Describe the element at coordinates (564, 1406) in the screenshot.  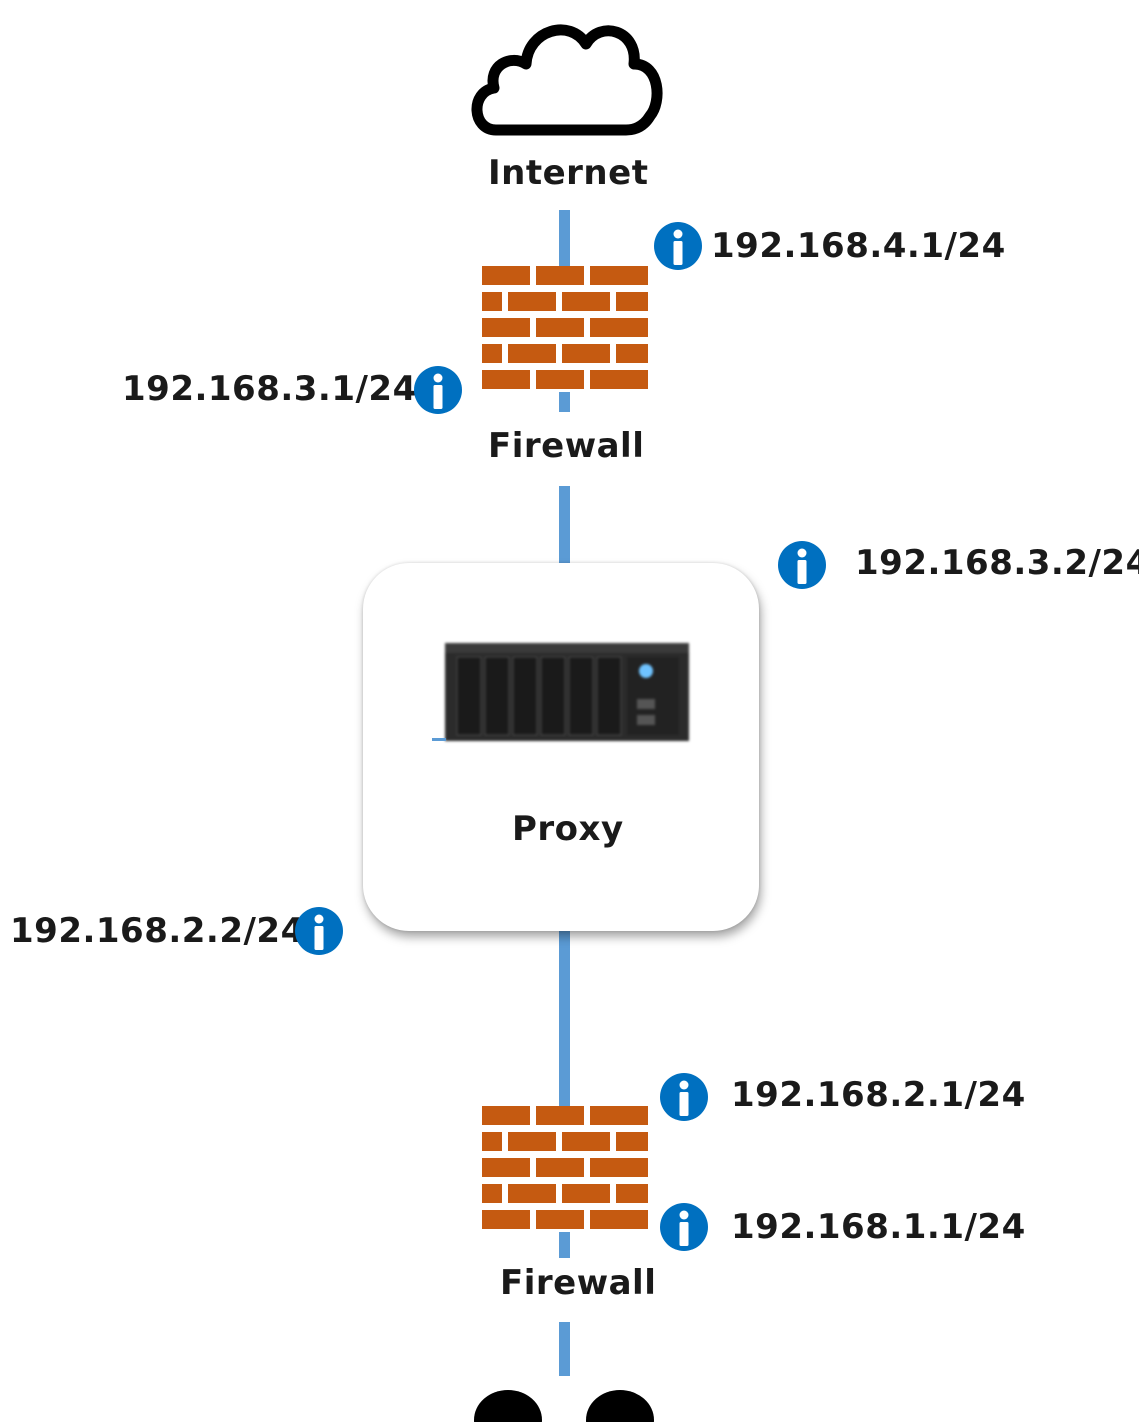
I see `users-icon` at that location.